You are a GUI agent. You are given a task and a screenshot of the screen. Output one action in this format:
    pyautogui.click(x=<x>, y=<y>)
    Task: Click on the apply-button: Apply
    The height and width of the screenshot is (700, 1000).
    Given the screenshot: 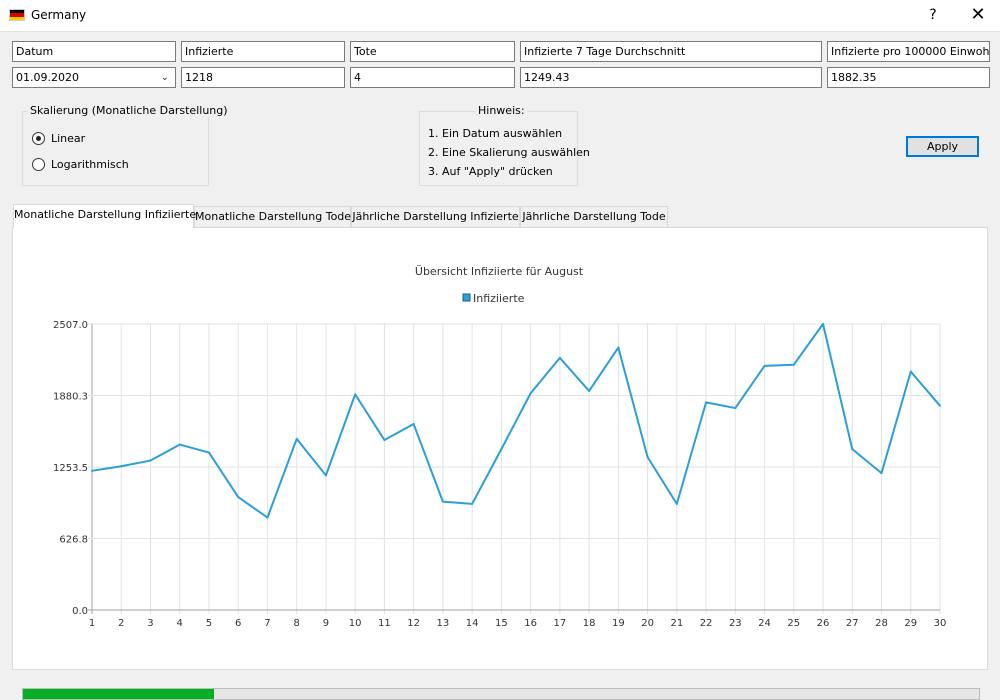 What is the action you would take?
    pyautogui.click(x=942, y=146)
    